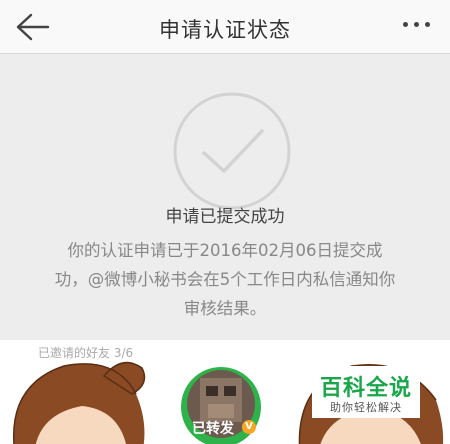  What do you see at coordinates (225, 308) in the screenshot?
I see `description-line: 审核结果。` at bounding box center [225, 308].